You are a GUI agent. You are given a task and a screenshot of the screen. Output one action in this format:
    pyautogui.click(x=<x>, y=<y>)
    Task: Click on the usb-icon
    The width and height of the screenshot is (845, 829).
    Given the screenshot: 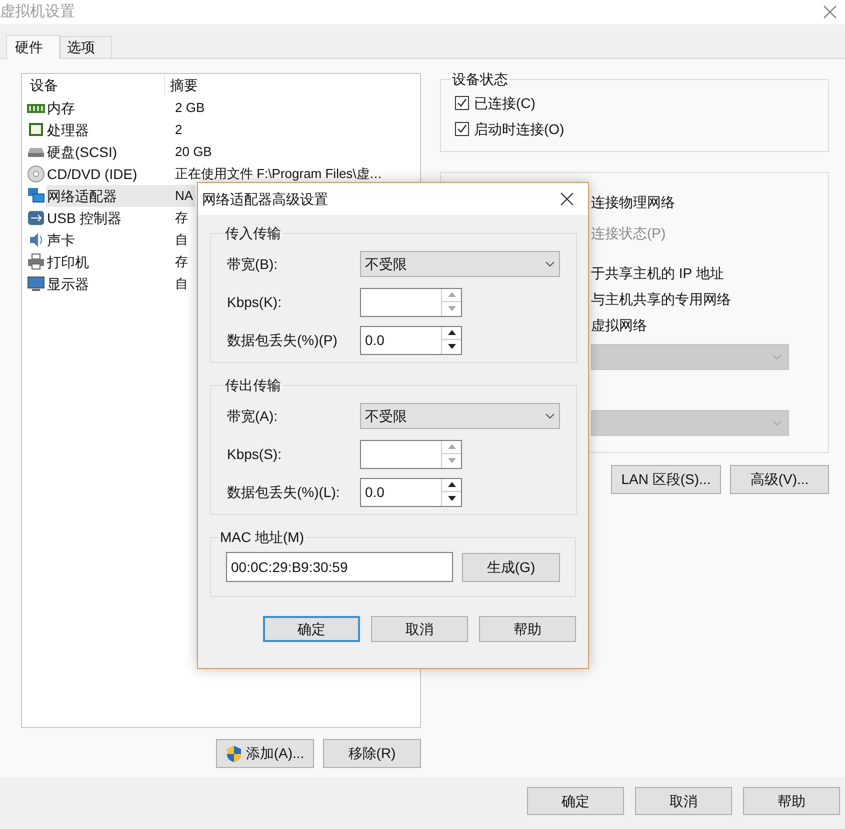 What is the action you would take?
    pyautogui.click(x=36, y=218)
    